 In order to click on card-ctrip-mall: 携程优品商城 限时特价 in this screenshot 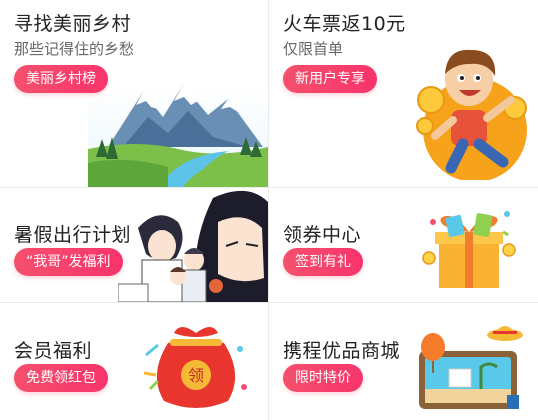, I will do `click(403, 361)`.